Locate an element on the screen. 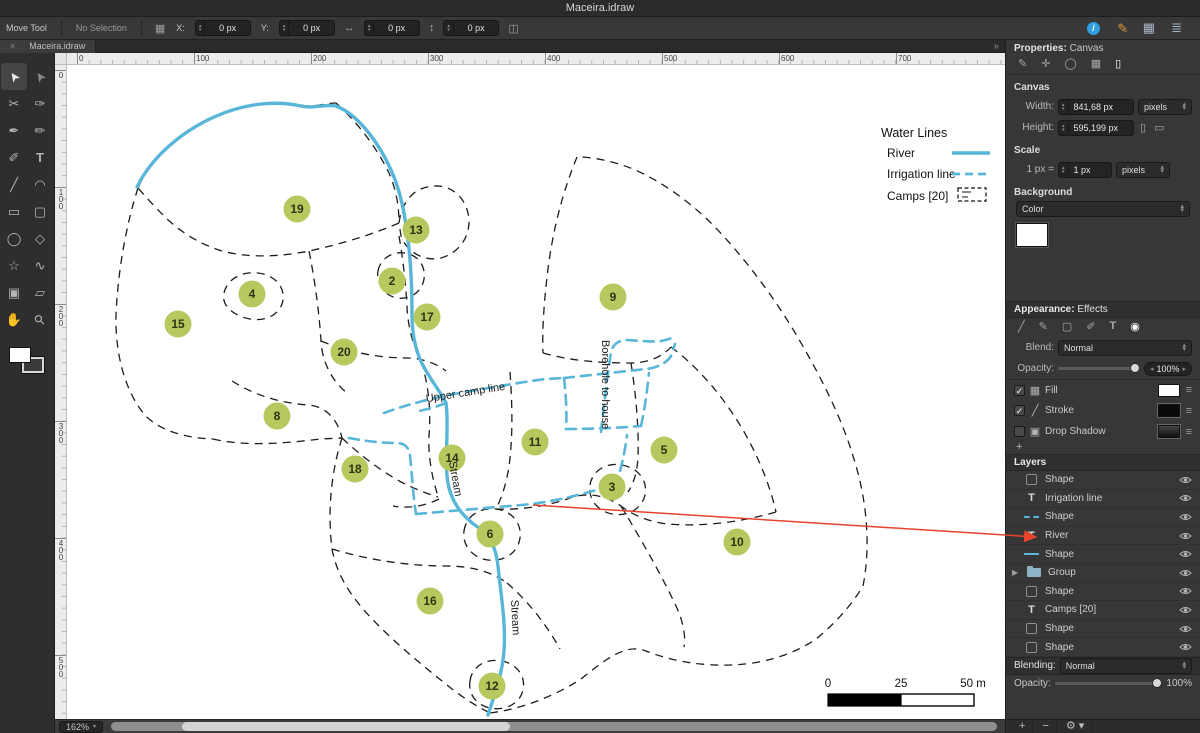 The image size is (1200, 733). line-style-icon: ╱ is located at coordinates (1021, 326).